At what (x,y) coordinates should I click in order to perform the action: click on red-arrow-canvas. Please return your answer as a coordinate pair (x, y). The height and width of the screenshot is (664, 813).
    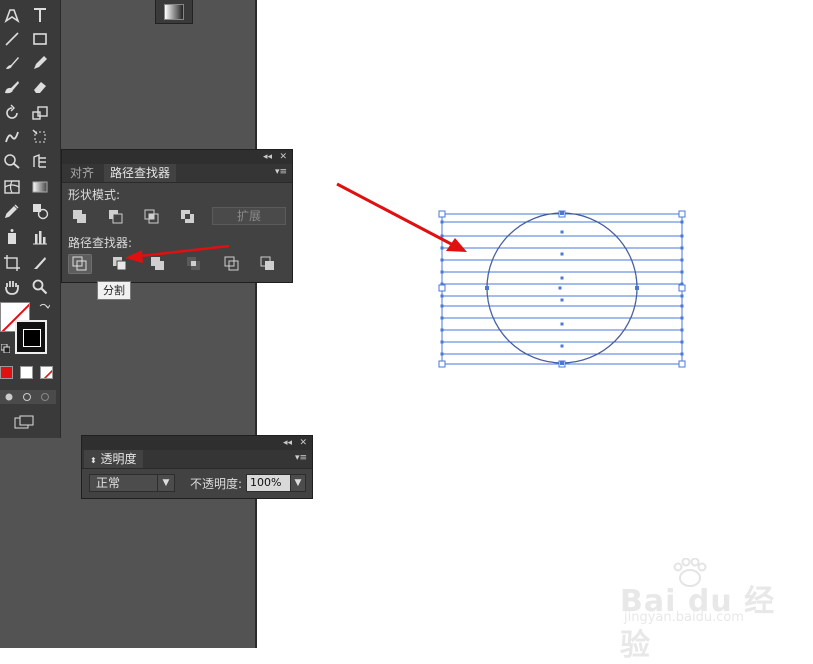
    Looking at the image, I should click on (401, 217).